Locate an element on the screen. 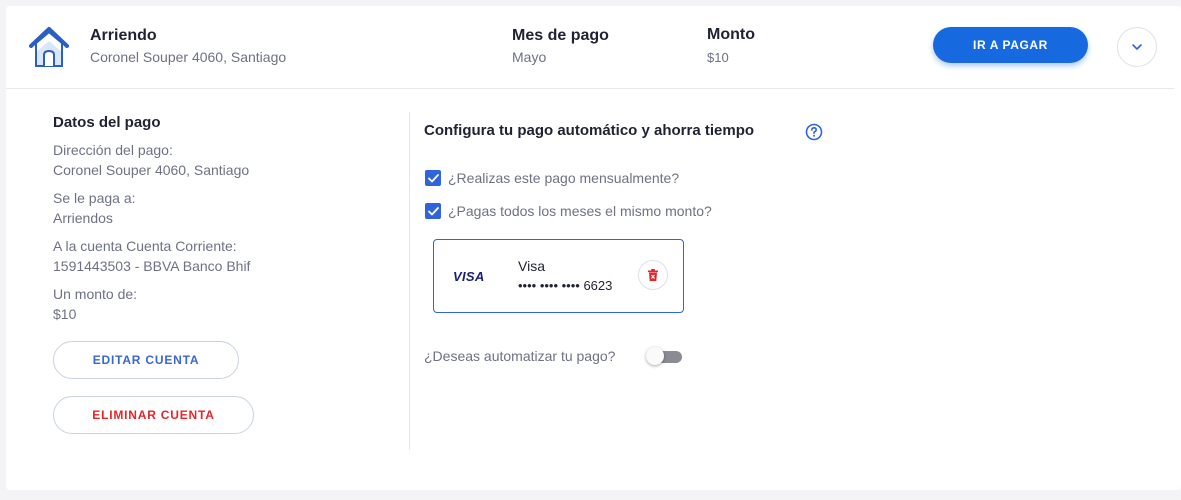 The image size is (1181, 500). amount-value: $10 is located at coordinates (718, 57).